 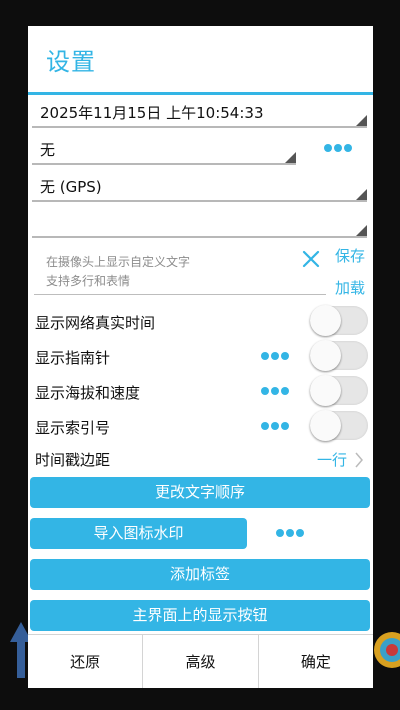 I want to click on advanced-button: 高级, so click(x=201, y=661).